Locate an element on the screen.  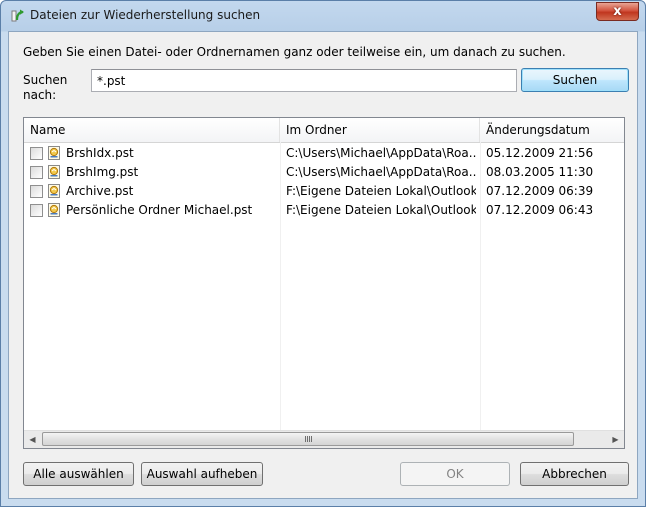
scrollbar-thumb is located at coordinates (308, 439).